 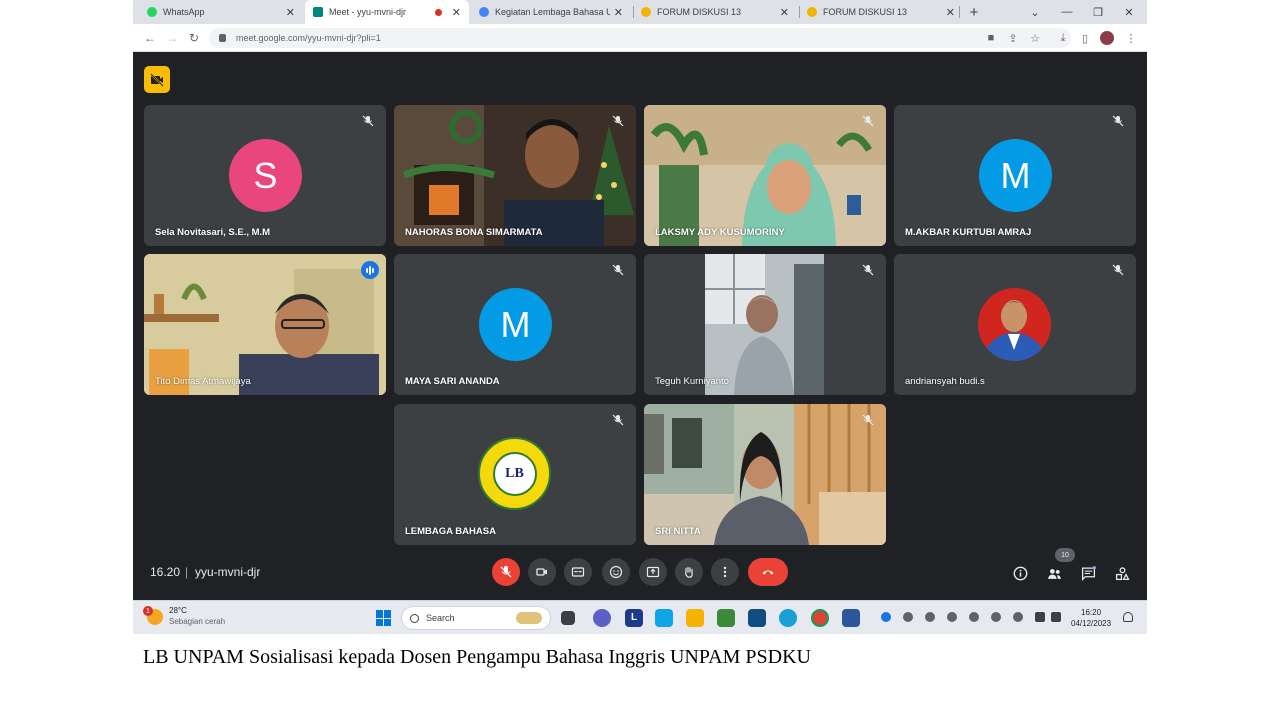 What do you see at coordinates (265, 175) in the screenshot?
I see `participant-tile-sela: S Sela Novitasari, S.E., M.M` at bounding box center [265, 175].